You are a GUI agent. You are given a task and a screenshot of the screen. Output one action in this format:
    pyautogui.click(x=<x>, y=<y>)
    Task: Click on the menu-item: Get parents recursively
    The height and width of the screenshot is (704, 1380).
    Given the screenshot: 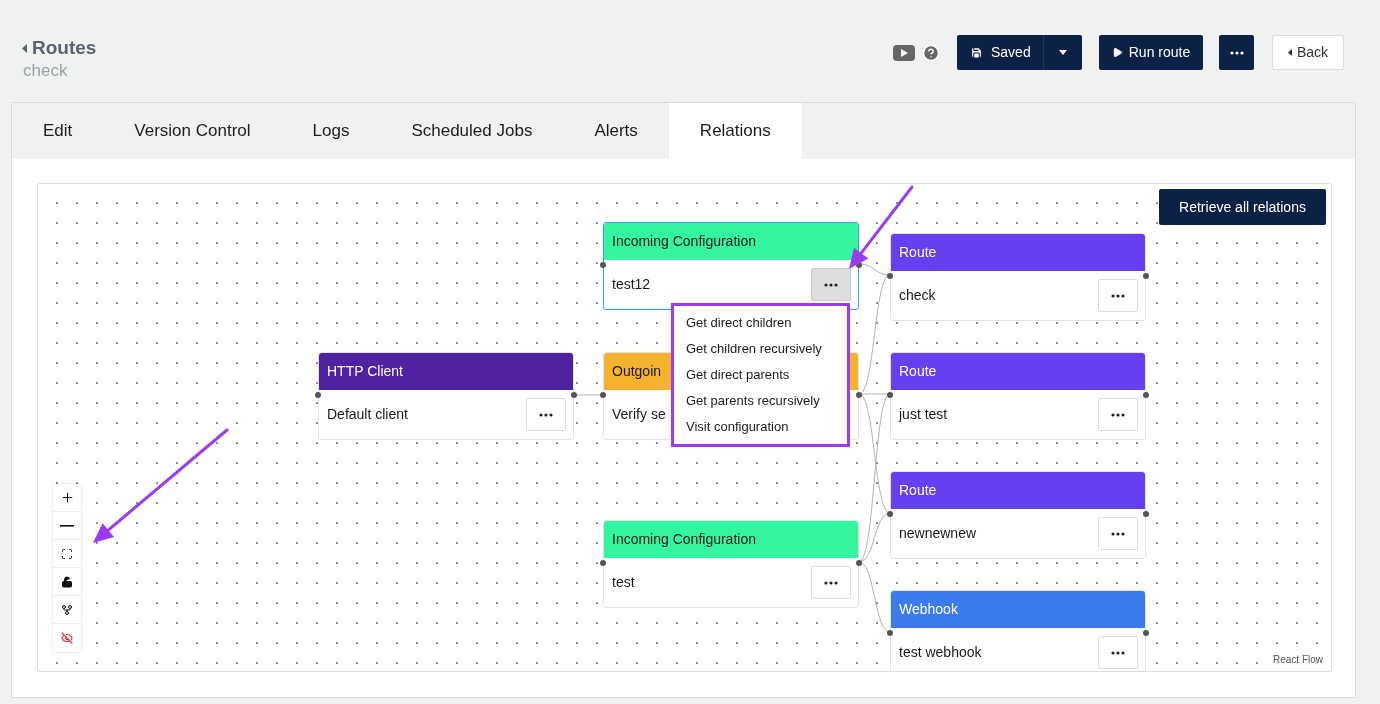 What is the action you would take?
    pyautogui.click(x=760, y=401)
    